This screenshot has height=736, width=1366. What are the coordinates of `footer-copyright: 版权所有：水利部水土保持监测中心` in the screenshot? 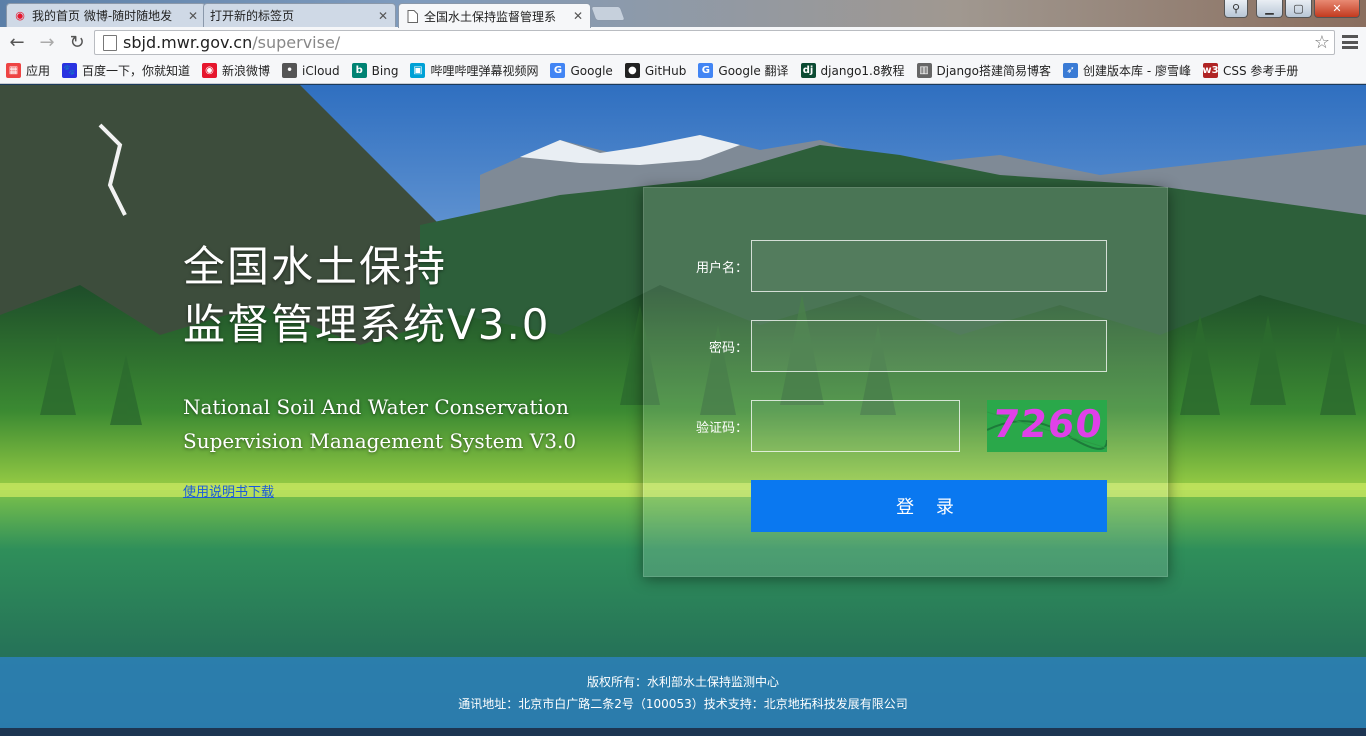 It's located at (682, 682).